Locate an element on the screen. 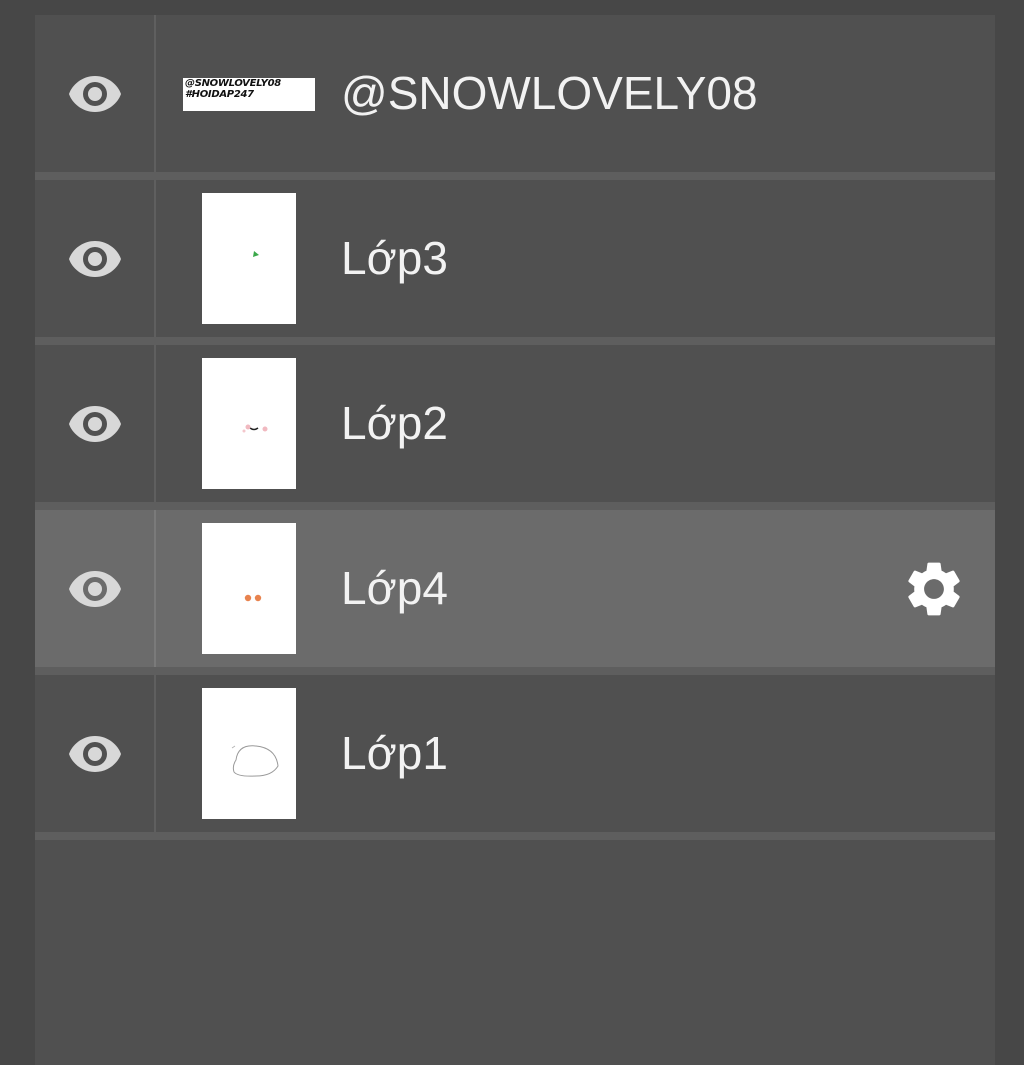 Image resolution: width=1024 pixels, height=1065 pixels. layer-row-snowlovely08: @SNOWLOVELY08 #HOIDAP247 @SNOWLOVELY08 is located at coordinates (515, 93).